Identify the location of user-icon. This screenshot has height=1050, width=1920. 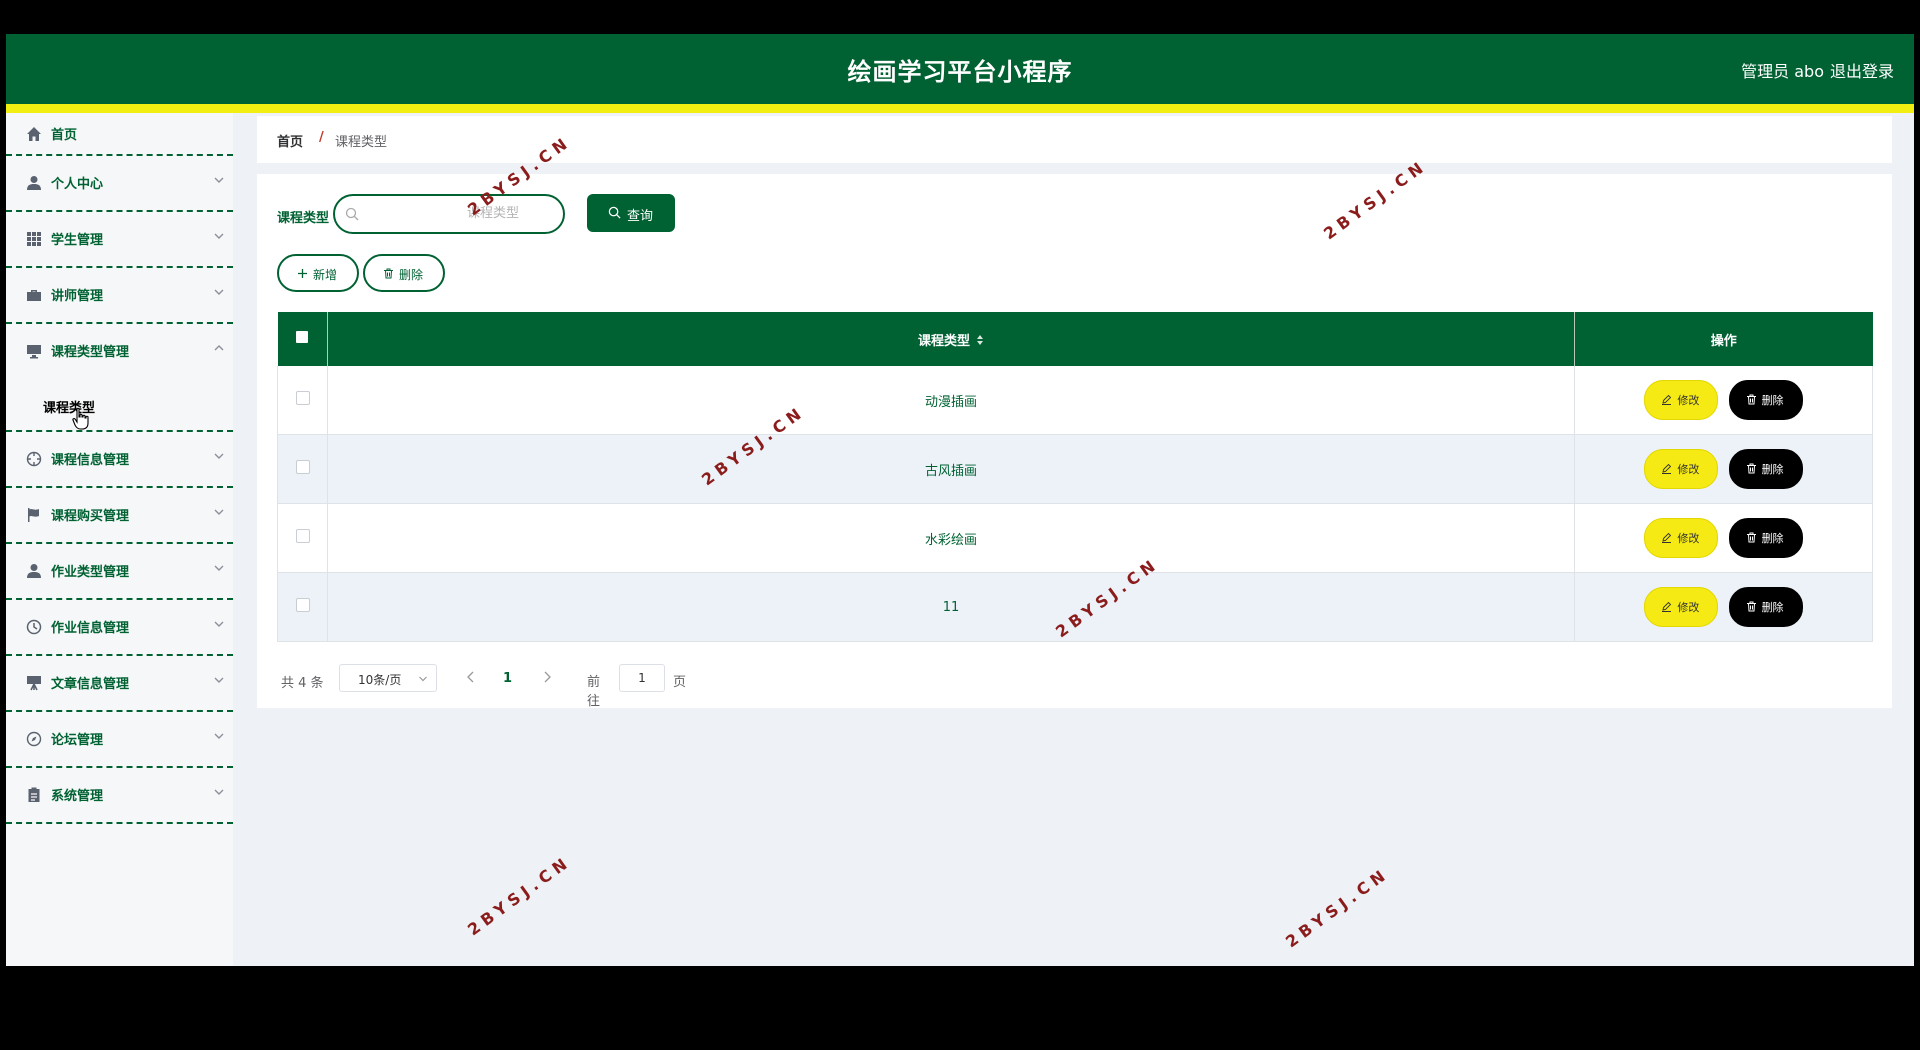
(34, 183).